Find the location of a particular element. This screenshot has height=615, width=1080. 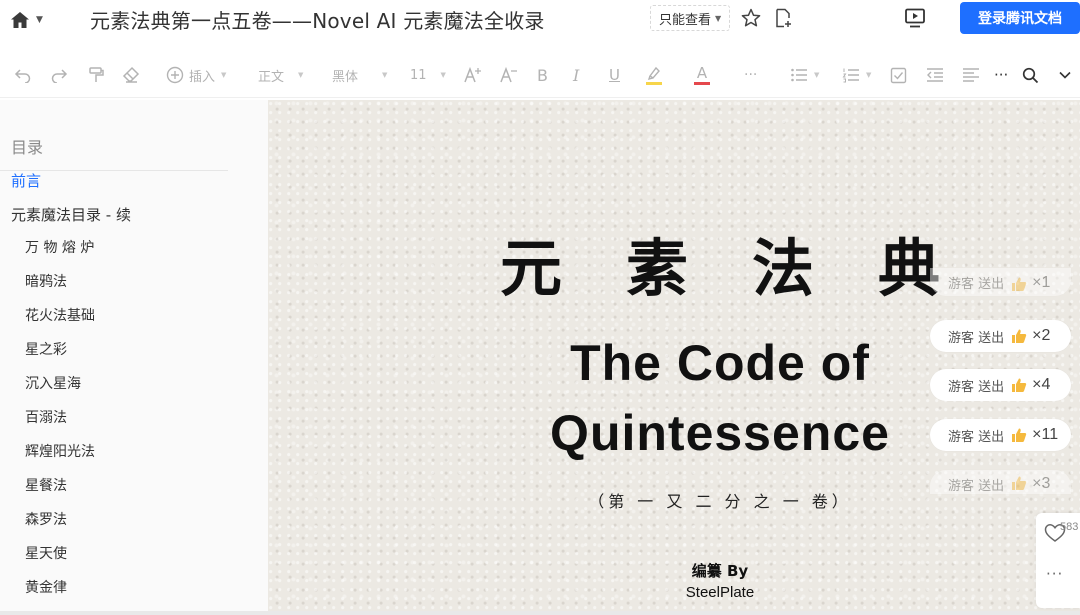

bold-icon: B is located at coordinates (542, 75).